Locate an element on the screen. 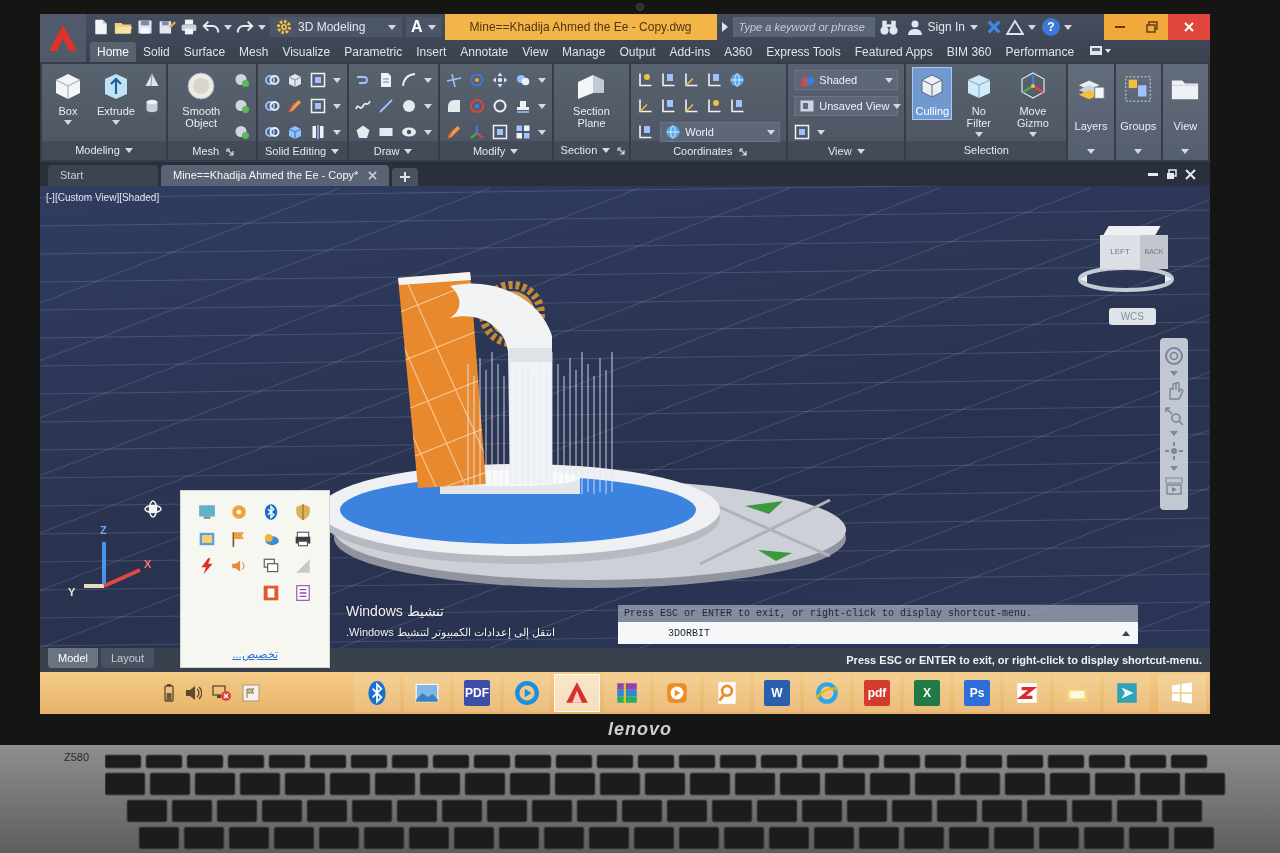 The width and height of the screenshot is (1280, 853). ribbon-tab: BIM 360 is located at coordinates (969, 52).